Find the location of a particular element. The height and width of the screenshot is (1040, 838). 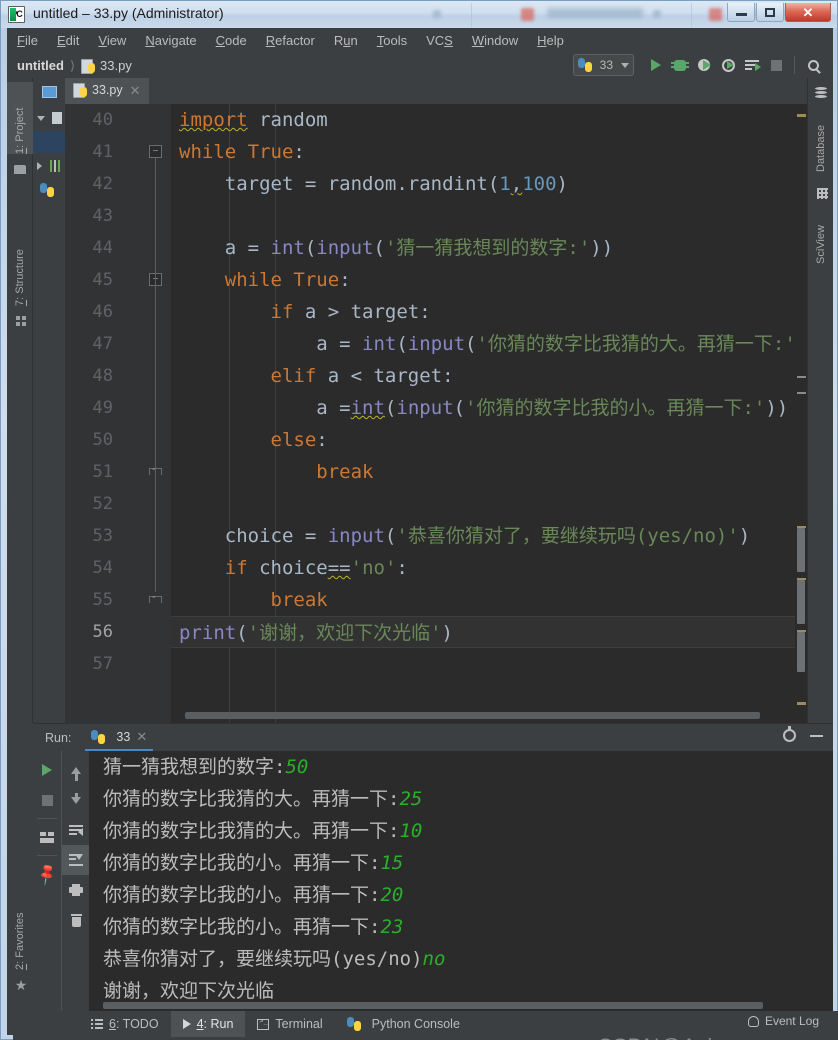

console-line: 恭喜你猜对了，要继续玩吗(yes/no)no is located at coordinates (461, 959).